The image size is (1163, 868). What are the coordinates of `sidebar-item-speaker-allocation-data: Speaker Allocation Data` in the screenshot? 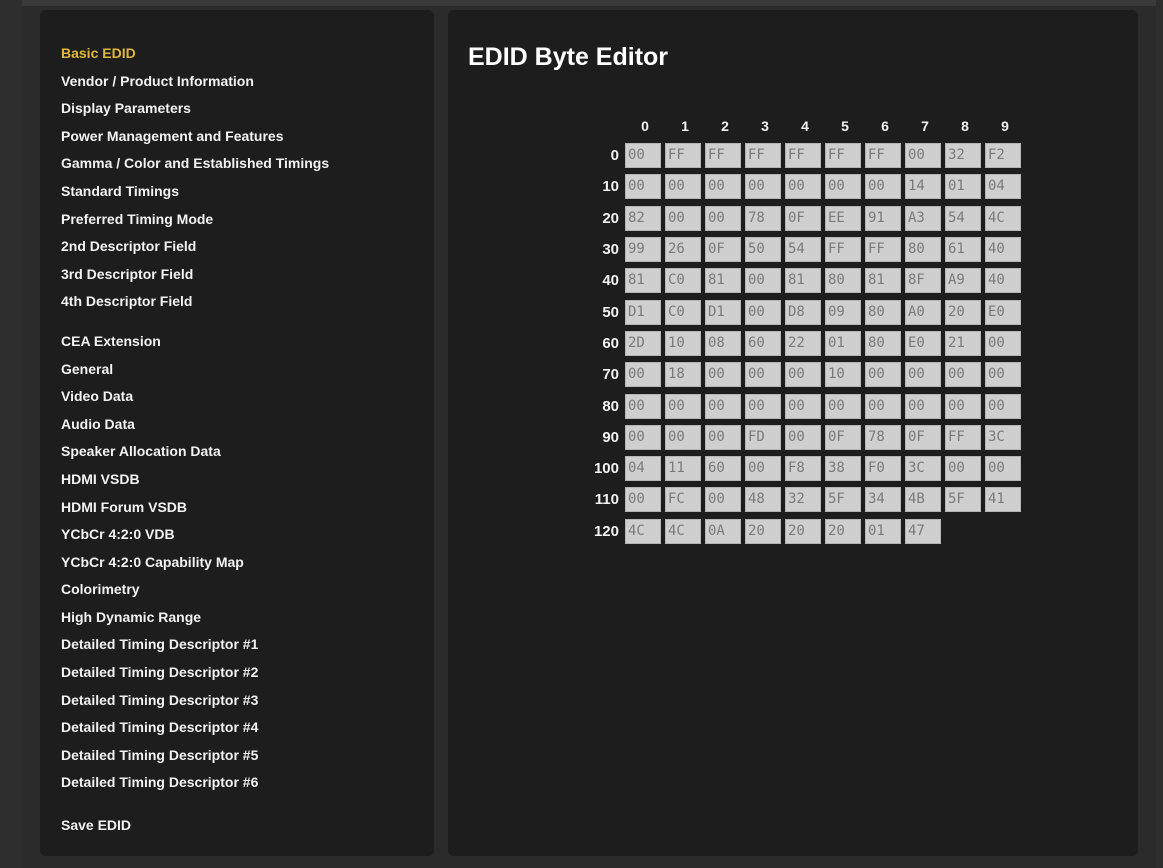 It's located at (247, 452).